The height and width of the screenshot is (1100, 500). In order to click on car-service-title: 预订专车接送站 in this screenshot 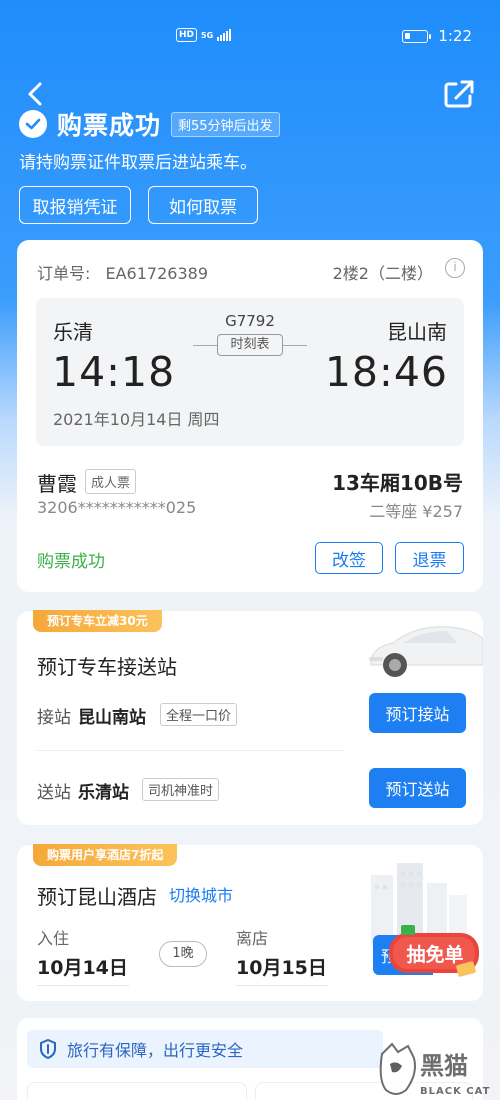, I will do `click(107, 667)`.